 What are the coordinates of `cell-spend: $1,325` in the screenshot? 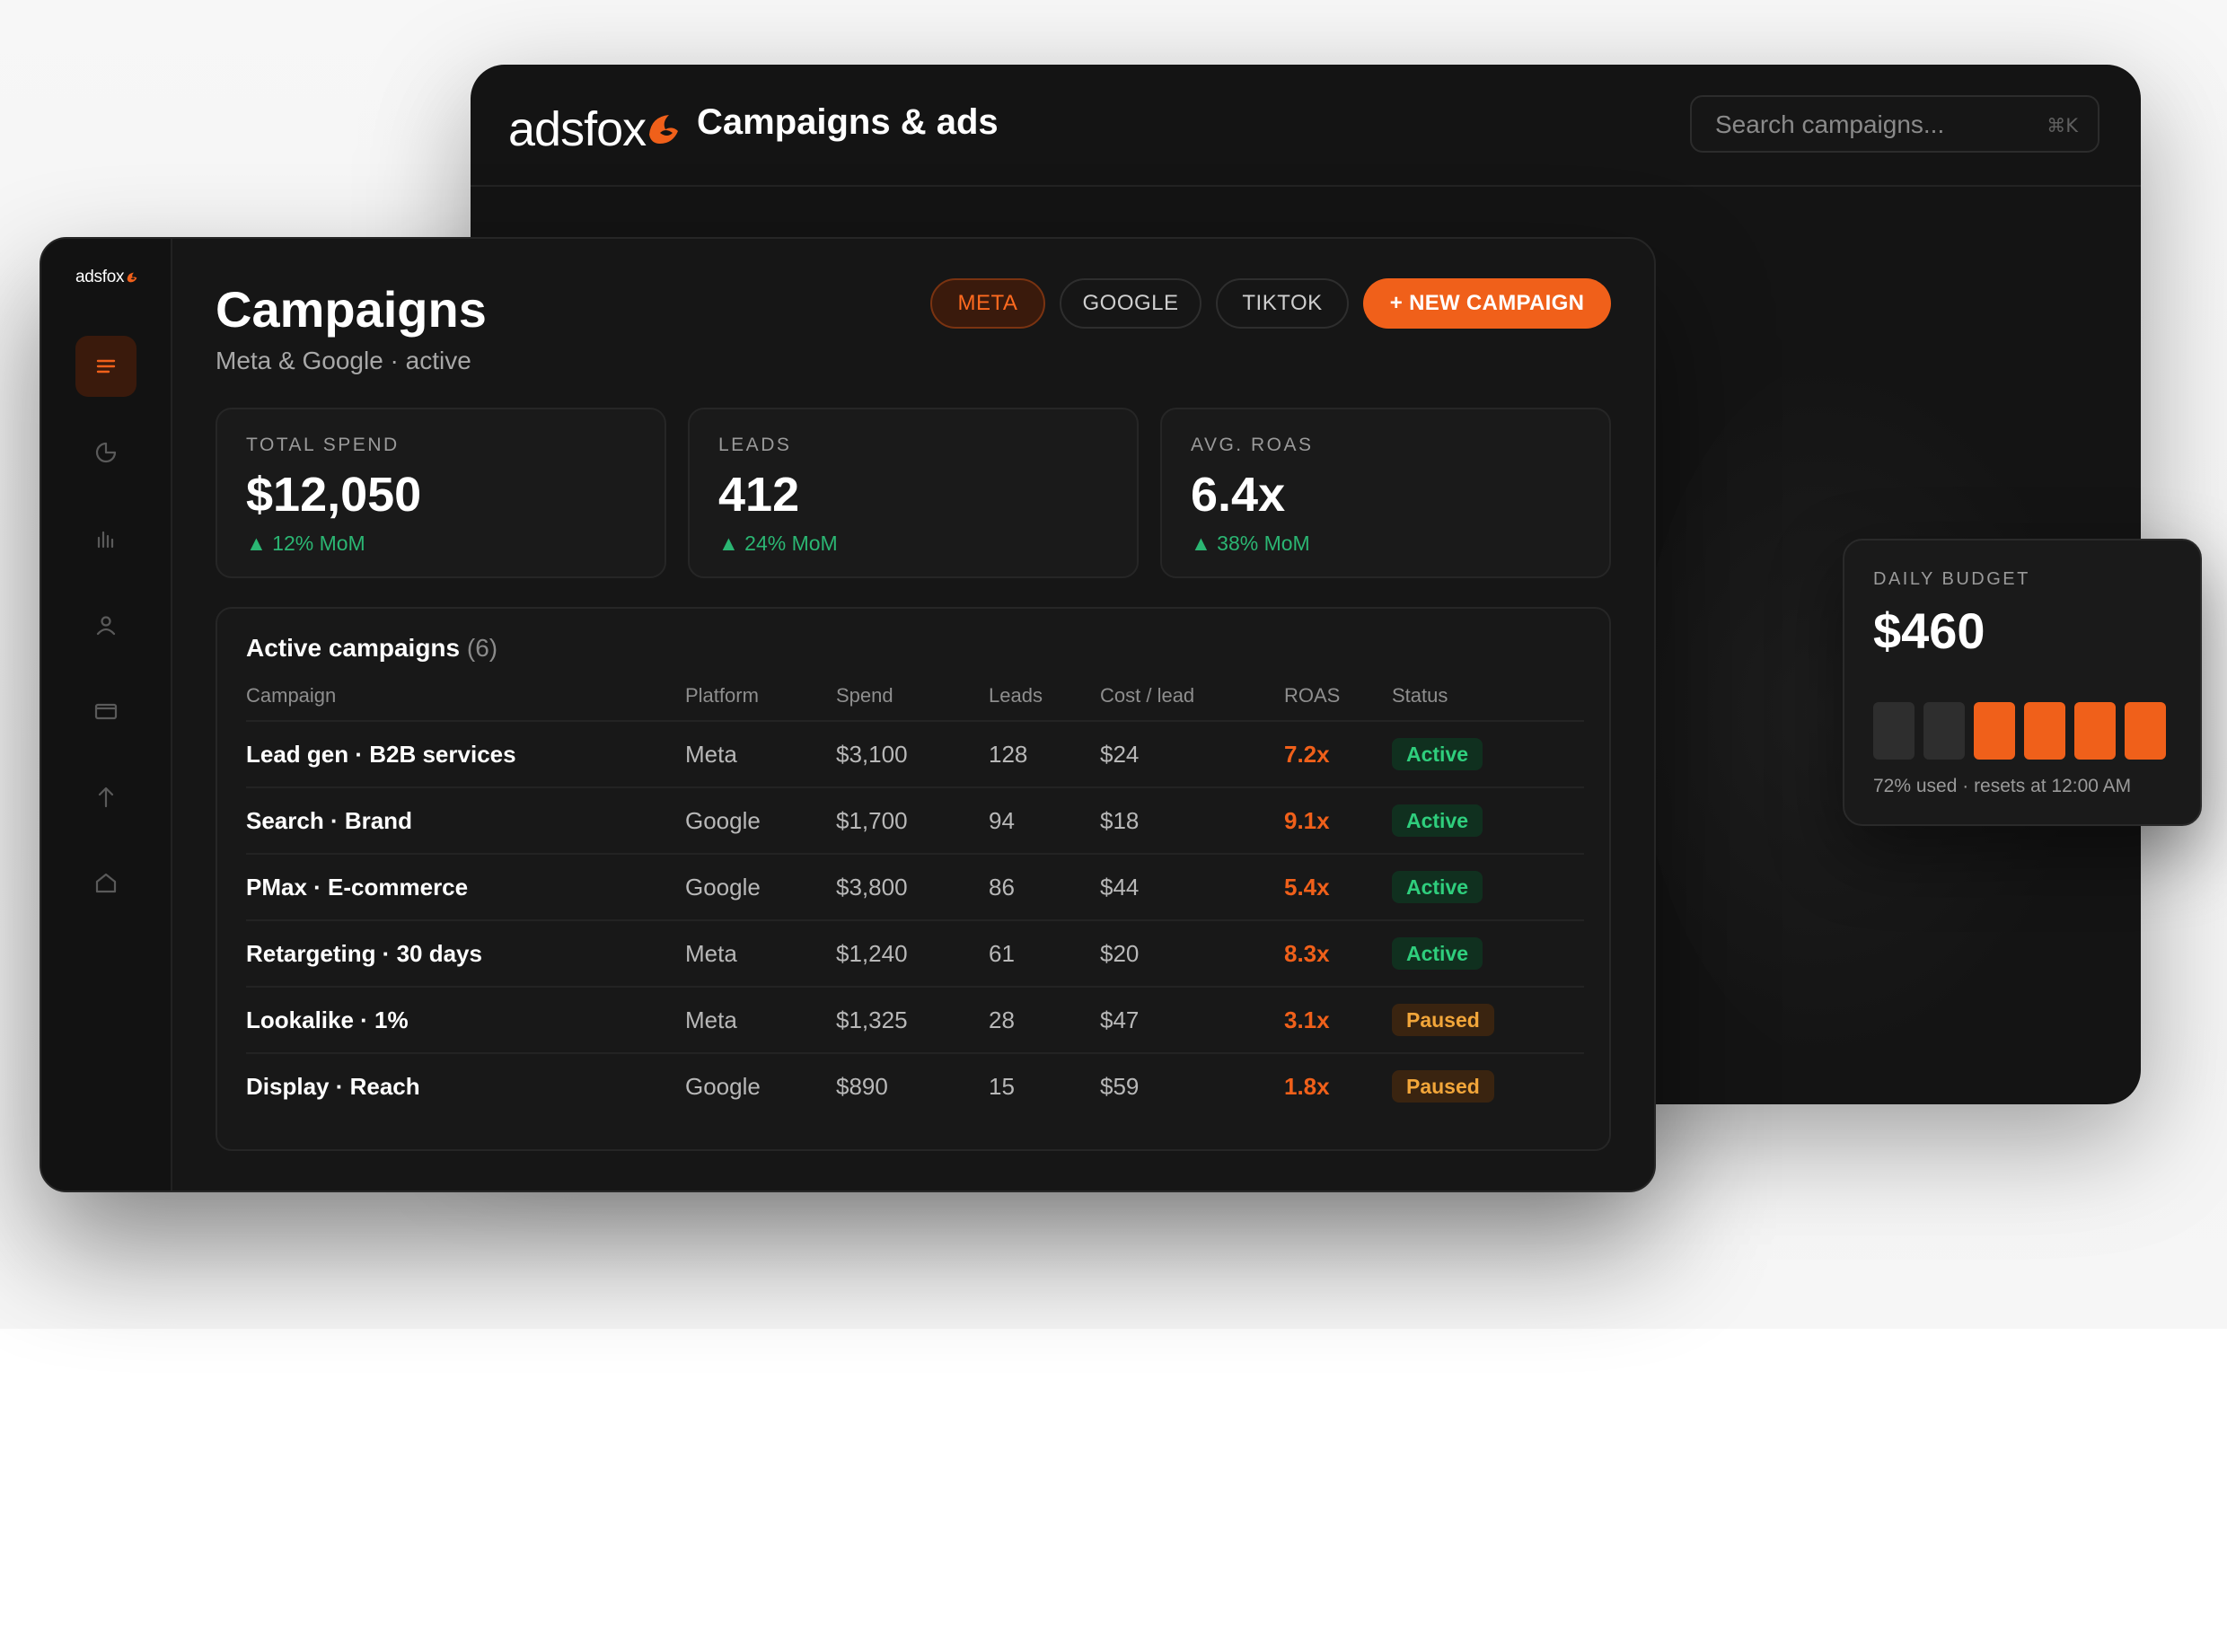 It's located at (872, 1019).